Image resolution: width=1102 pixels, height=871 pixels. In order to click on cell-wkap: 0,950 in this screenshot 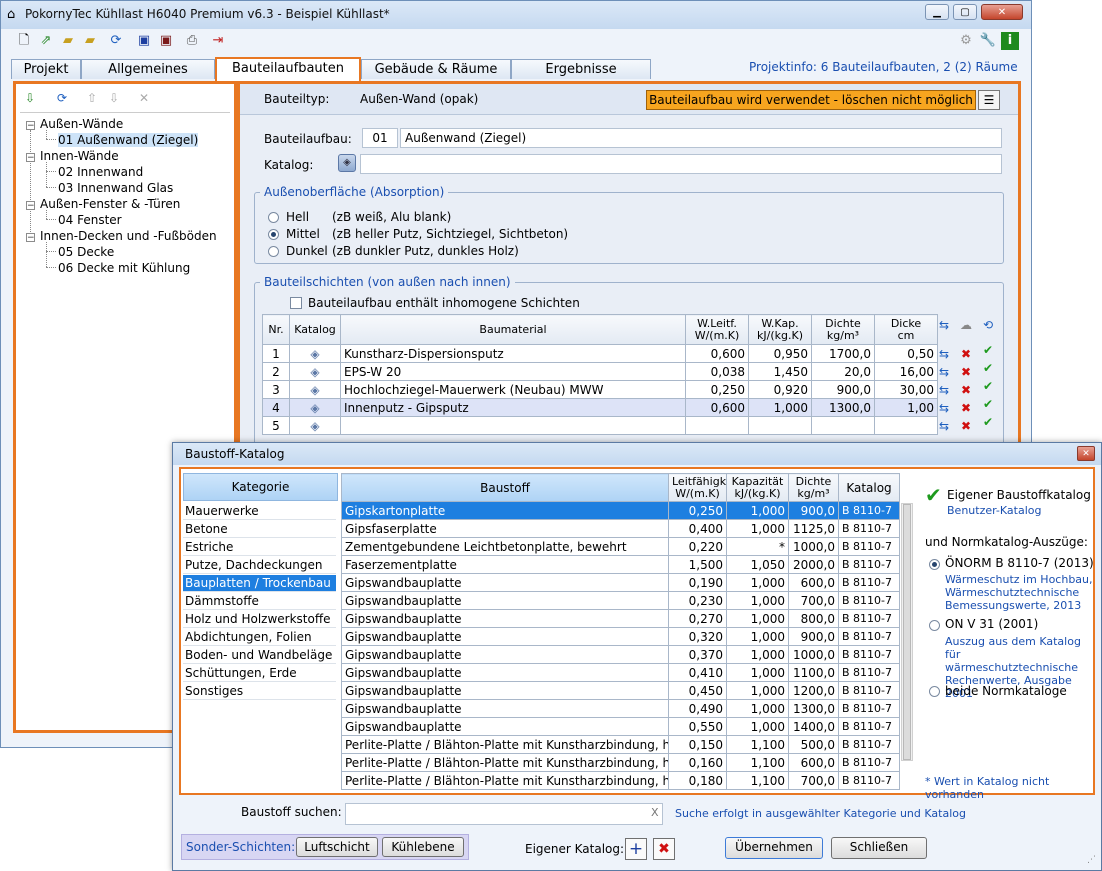, I will do `click(780, 353)`.